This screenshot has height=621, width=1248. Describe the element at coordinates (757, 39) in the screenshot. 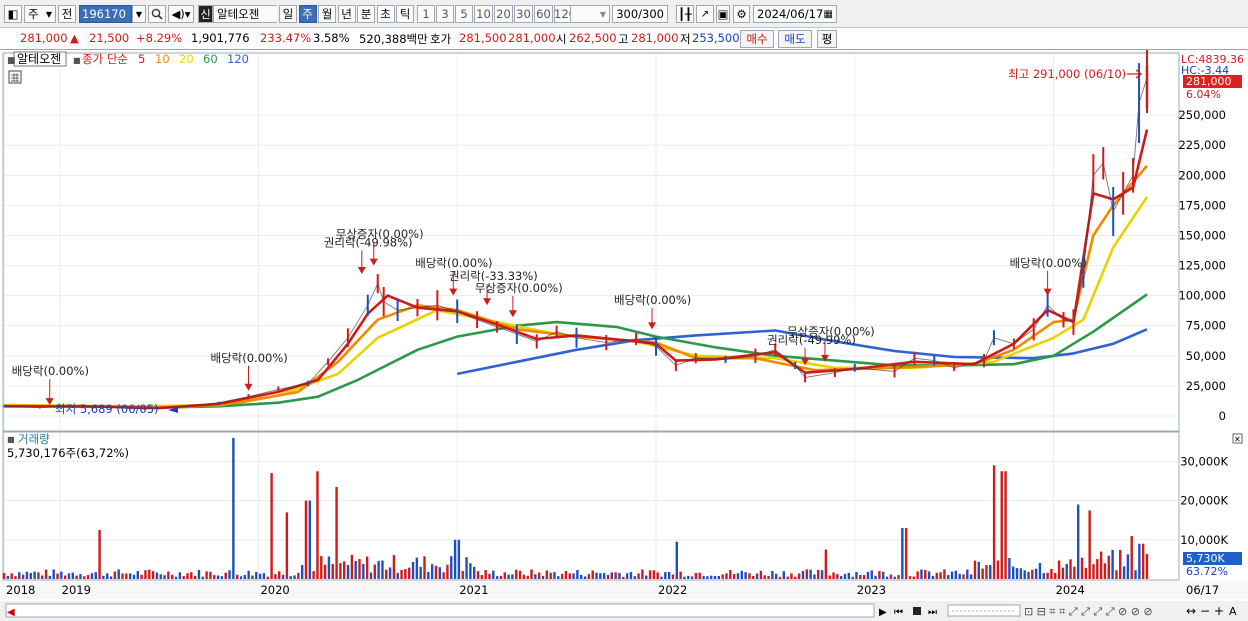

I see `buy-button: 매수` at that location.